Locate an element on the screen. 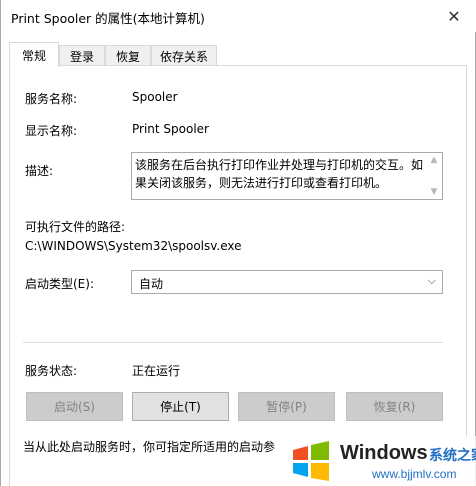  close-icon: ✕ is located at coordinates (454, 16).